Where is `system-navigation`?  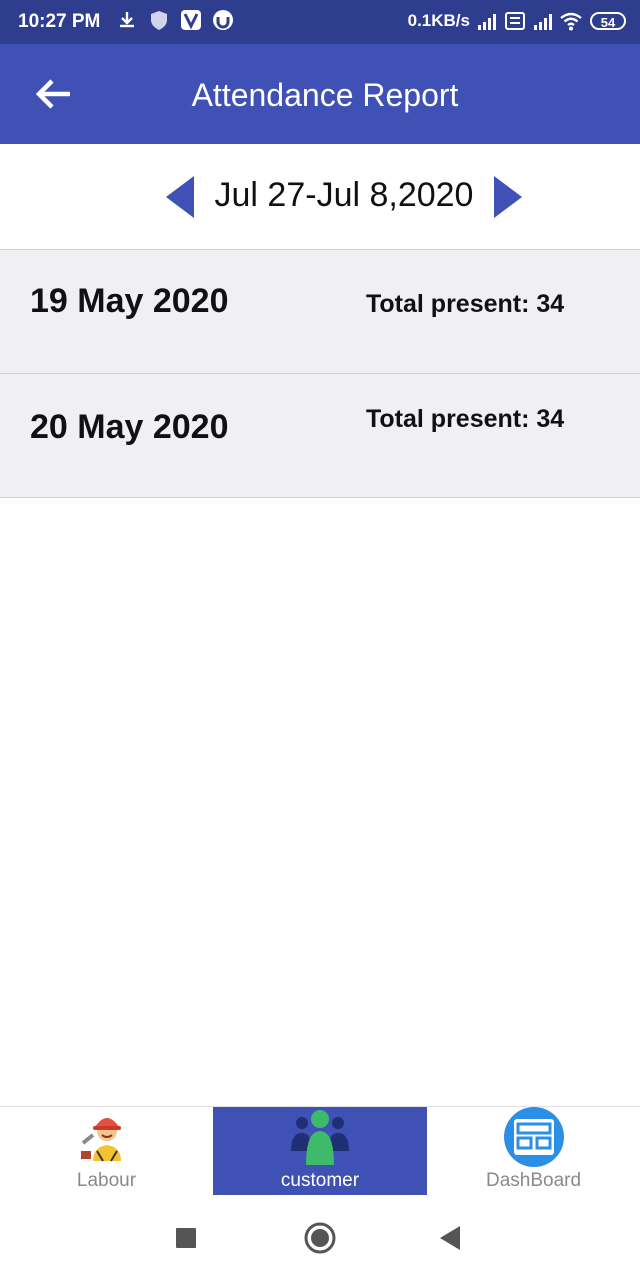 system-navigation is located at coordinates (320, 1238).